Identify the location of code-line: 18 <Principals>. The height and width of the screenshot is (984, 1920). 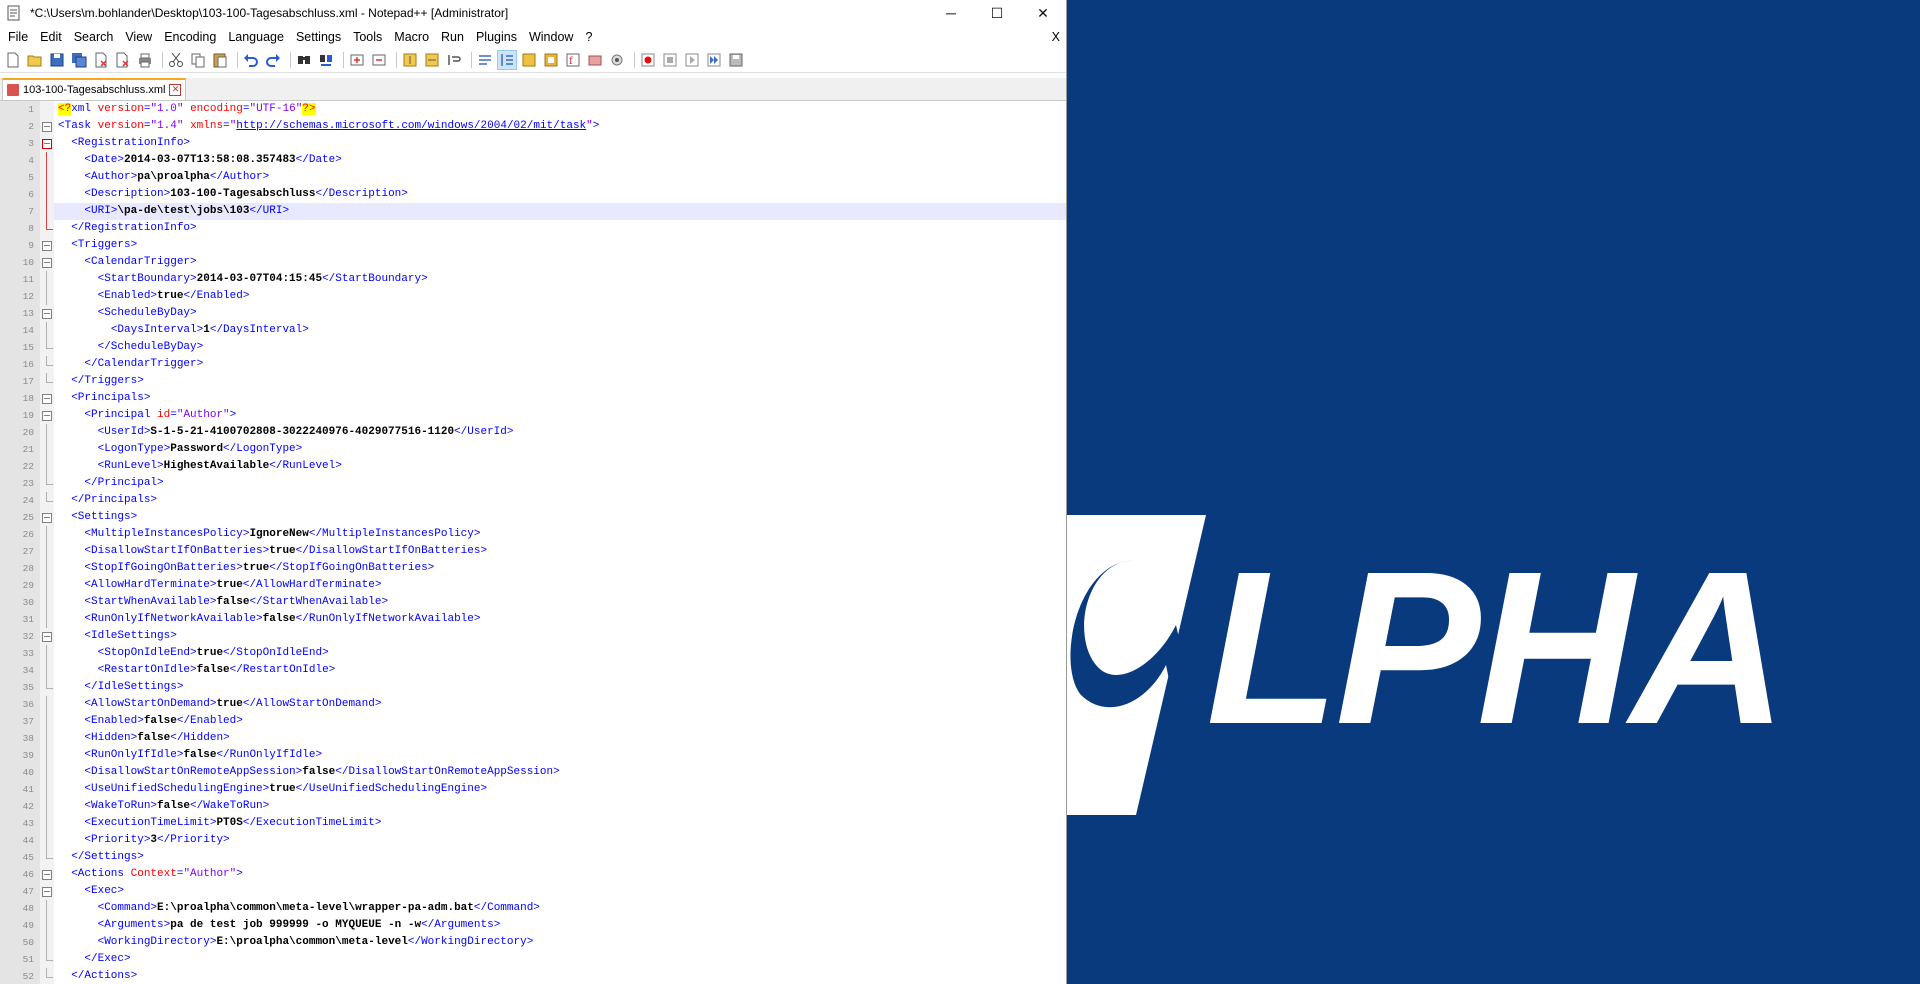
(533, 398).